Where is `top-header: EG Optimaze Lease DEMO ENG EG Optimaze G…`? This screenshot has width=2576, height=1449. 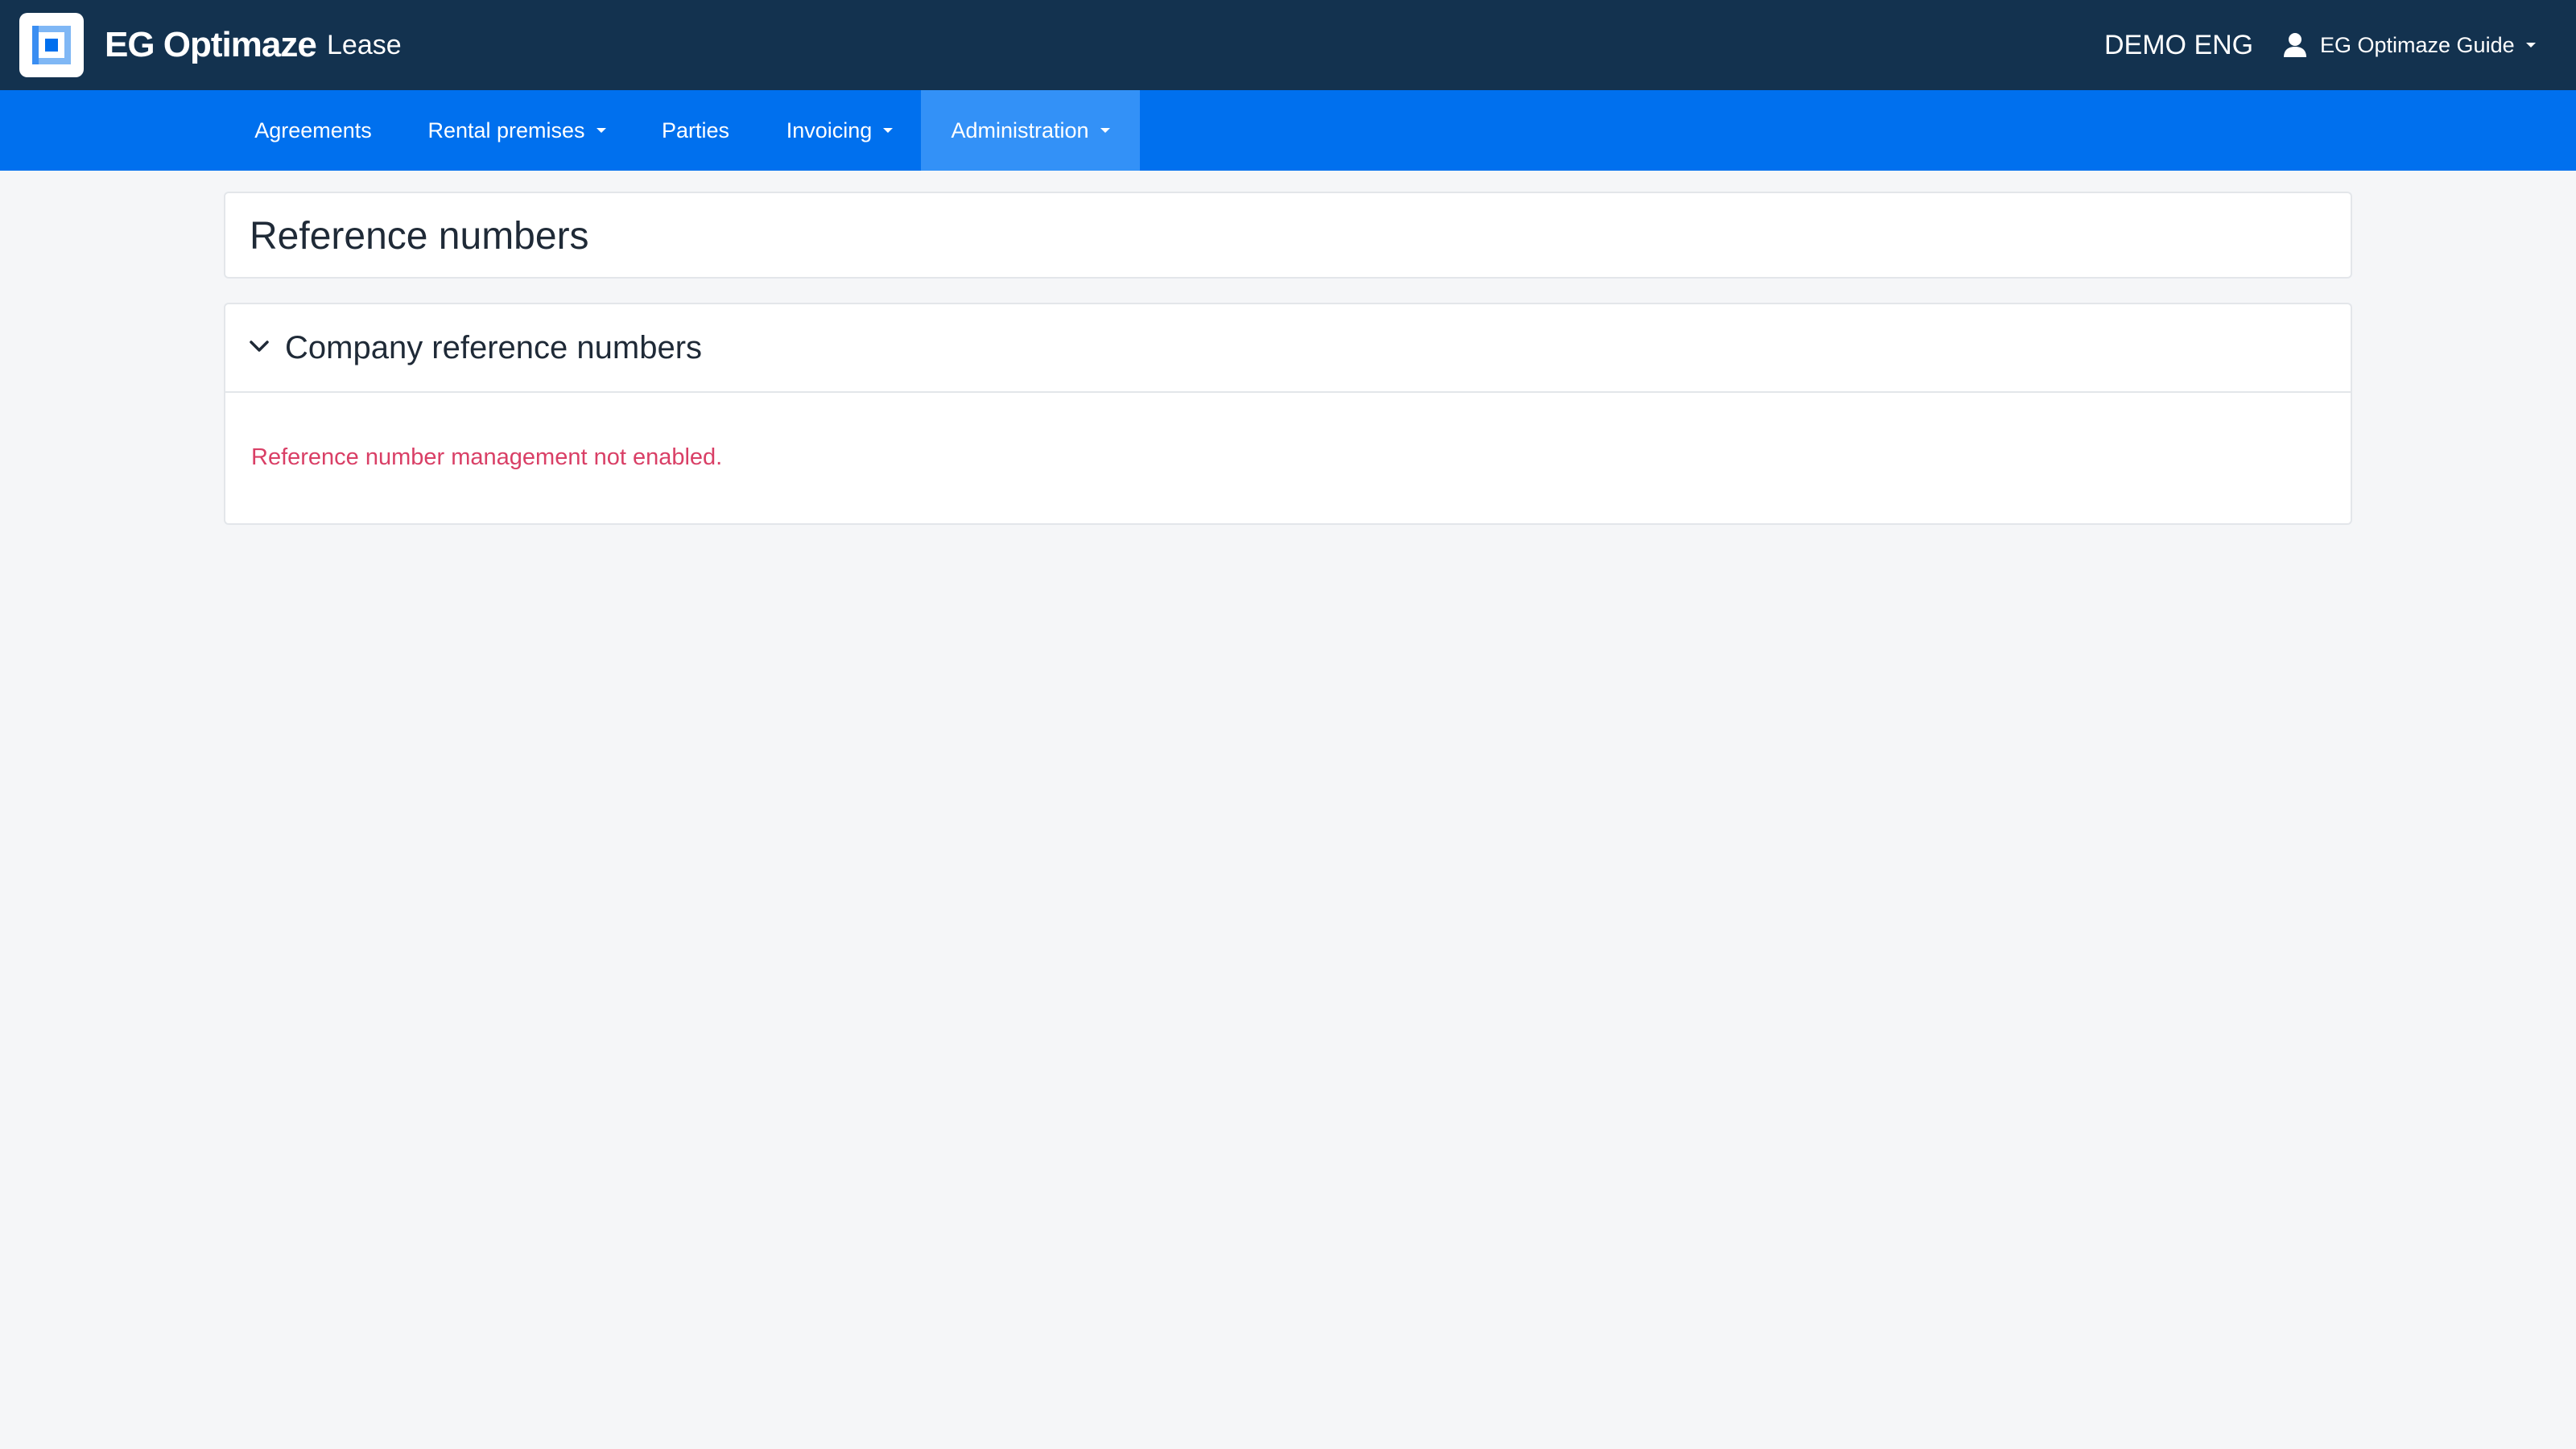 top-header: EG Optimaze Lease DEMO ENG EG Optimaze G… is located at coordinates (1288, 45).